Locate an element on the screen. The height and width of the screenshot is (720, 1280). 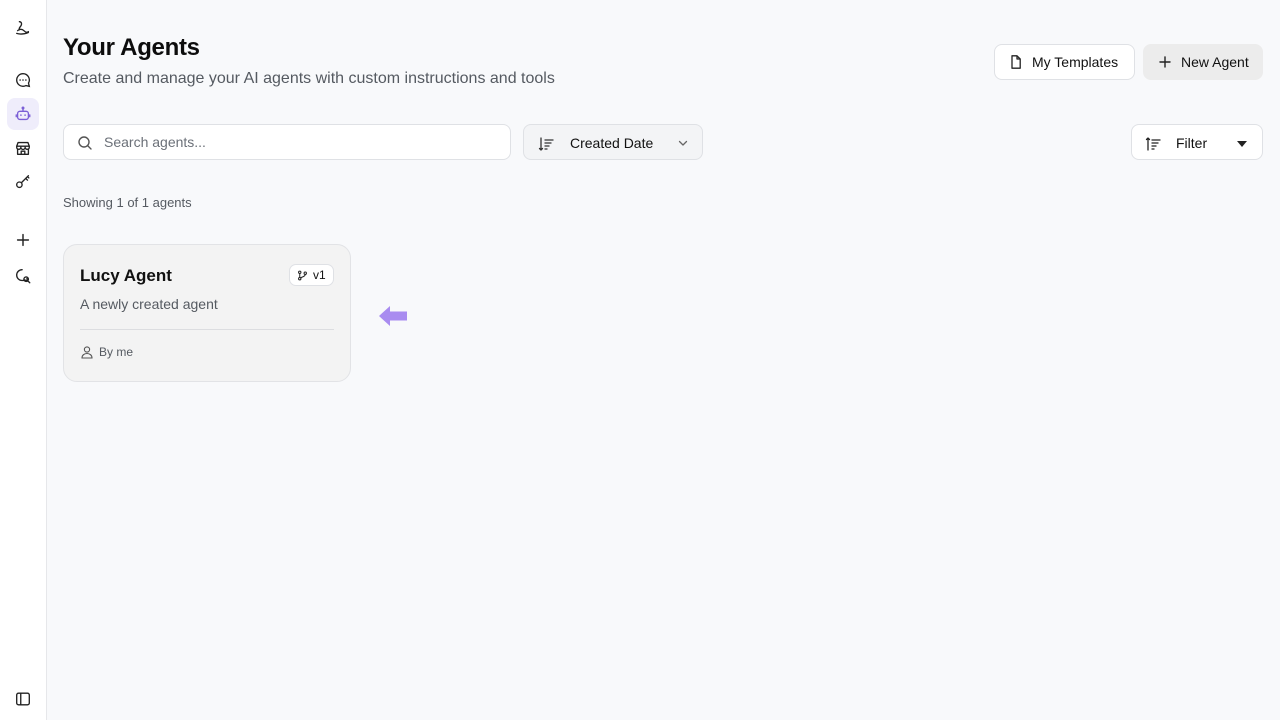
logo-icon is located at coordinates (23, 28).